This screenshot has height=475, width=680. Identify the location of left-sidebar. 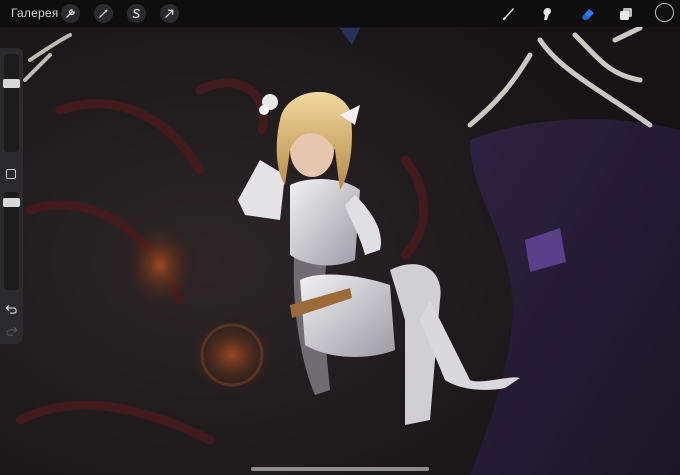
(11, 196).